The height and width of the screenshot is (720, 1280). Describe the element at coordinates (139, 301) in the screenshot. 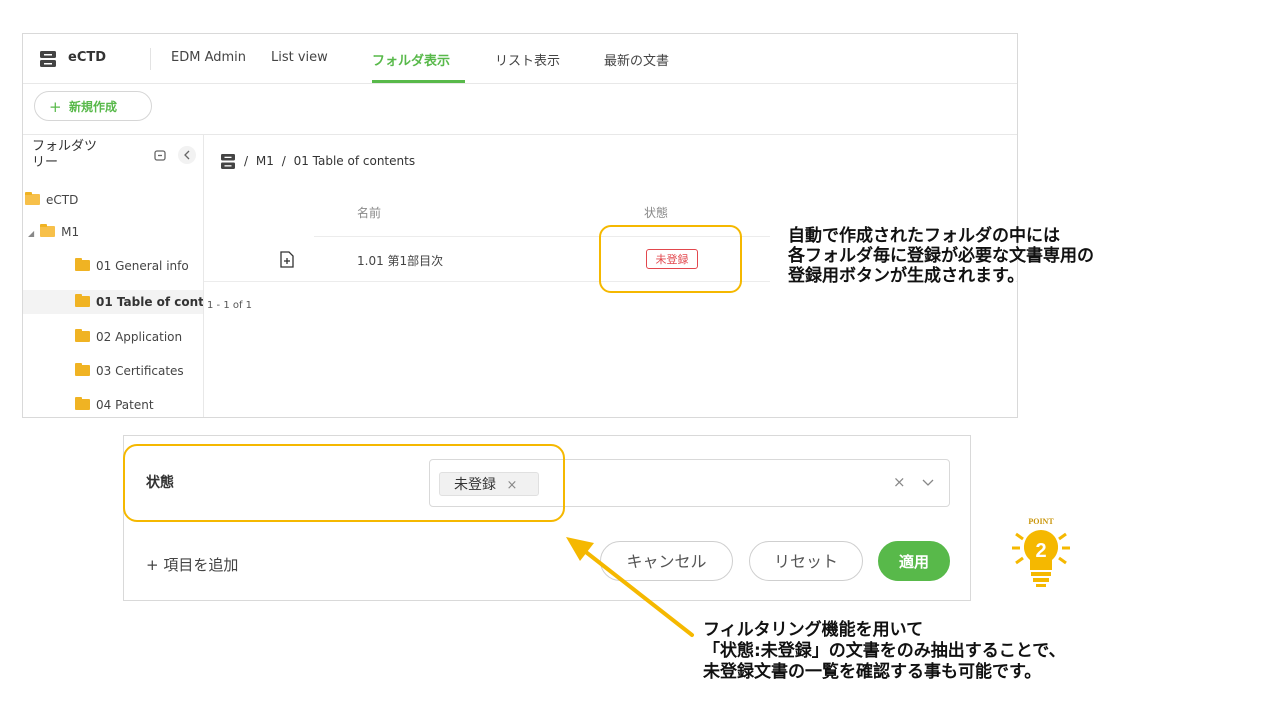

I see `tree-item-table-of-contents: 01 Table of contents` at that location.